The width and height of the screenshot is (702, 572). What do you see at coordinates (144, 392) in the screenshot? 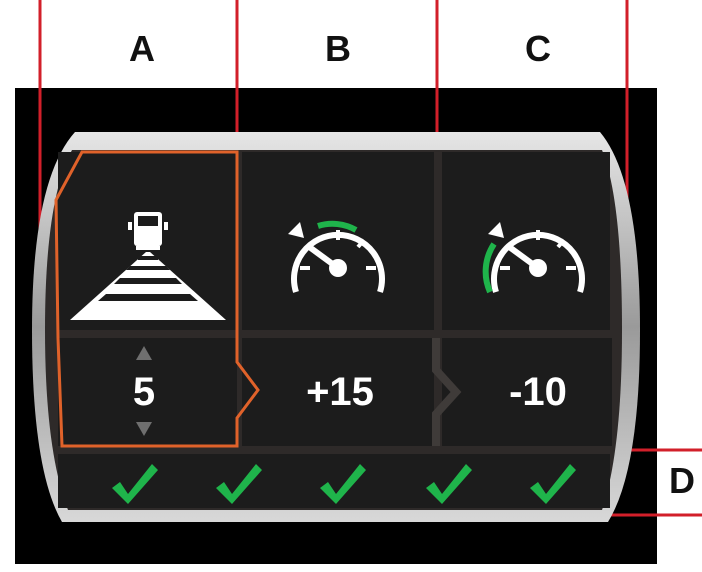
I see `value-a: 5` at bounding box center [144, 392].